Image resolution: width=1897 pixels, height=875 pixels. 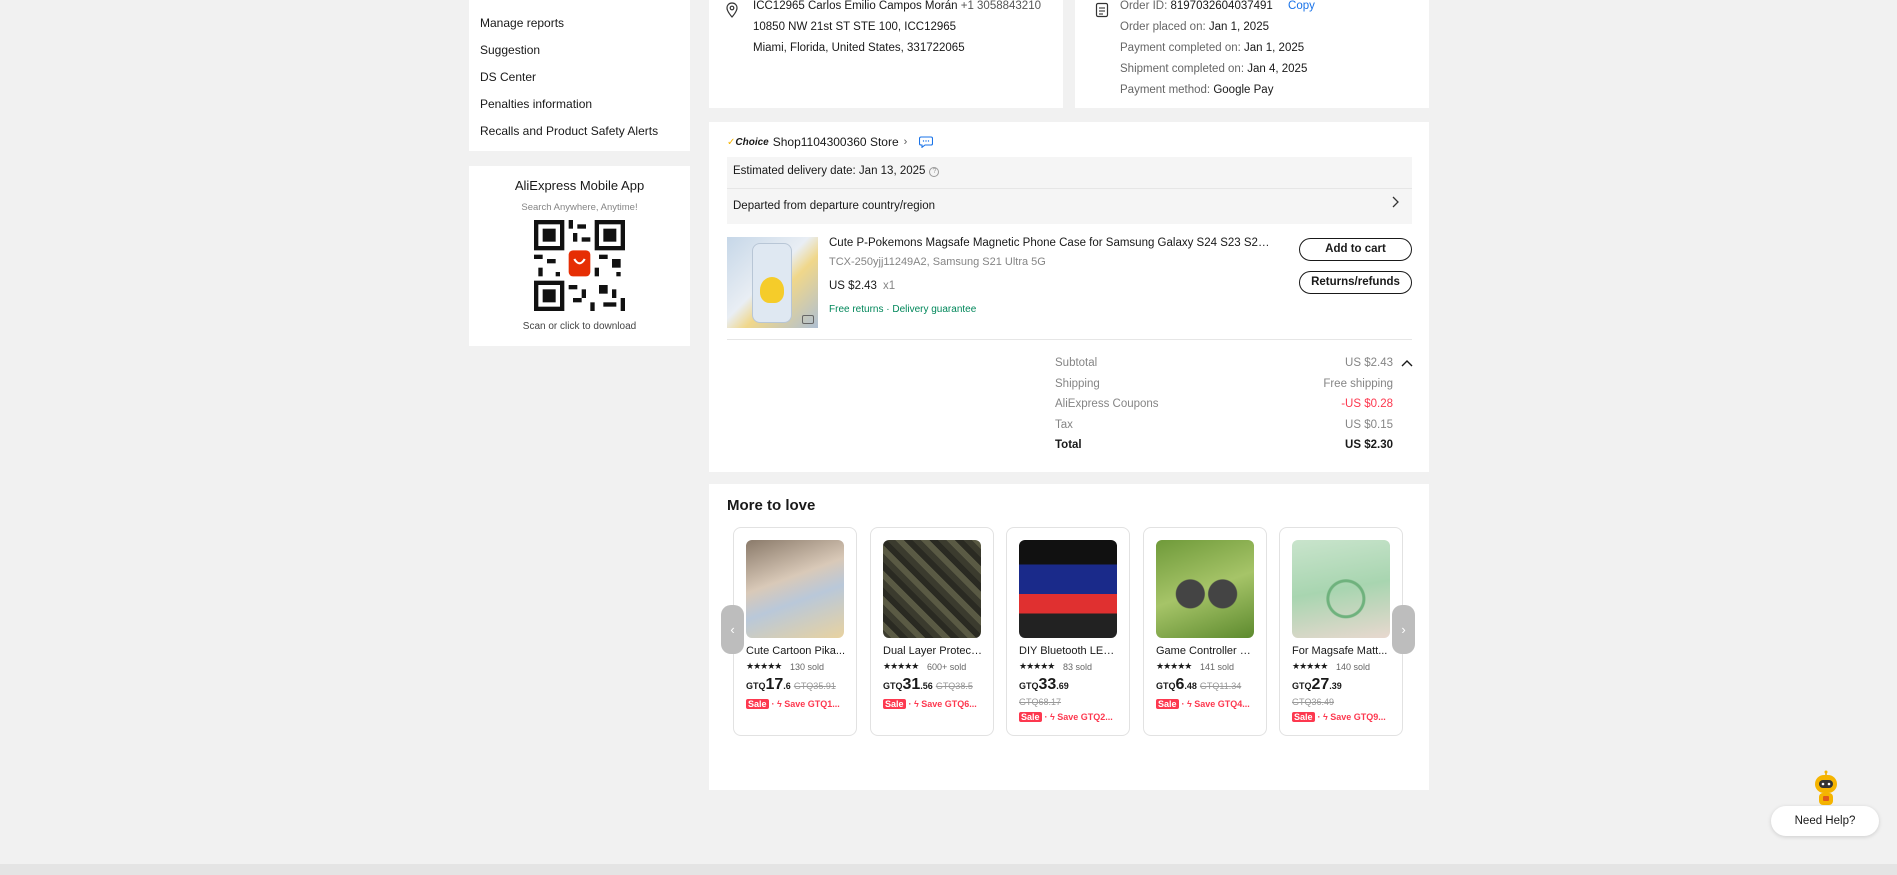 I want to click on product-sku: TCX-250yjj11249A2, Samsung S21 Ultra 5G, so click(x=937, y=262).